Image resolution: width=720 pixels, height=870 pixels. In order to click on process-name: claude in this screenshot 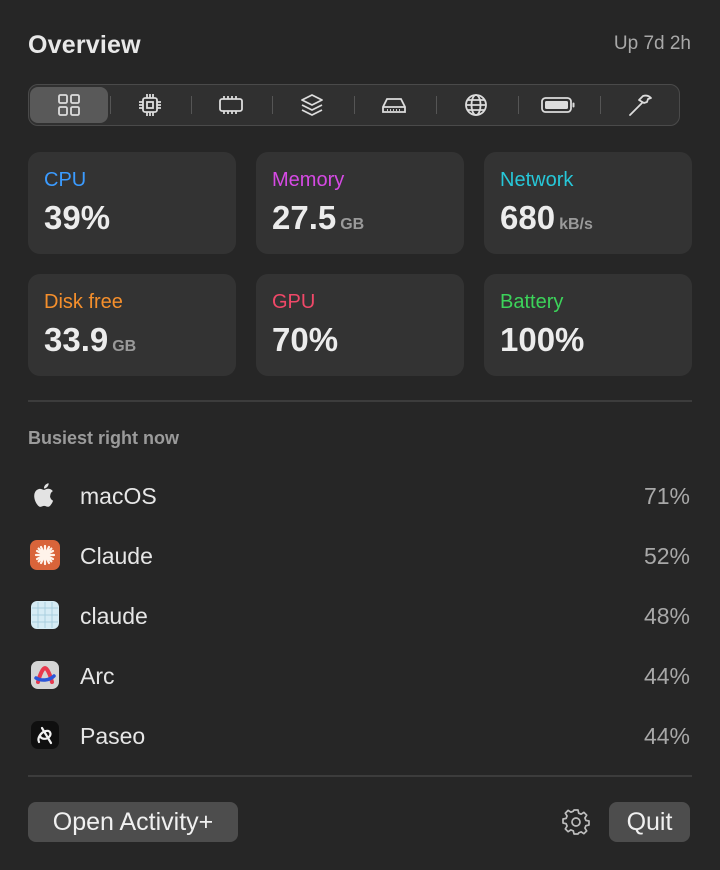, I will do `click(114, 616)`.